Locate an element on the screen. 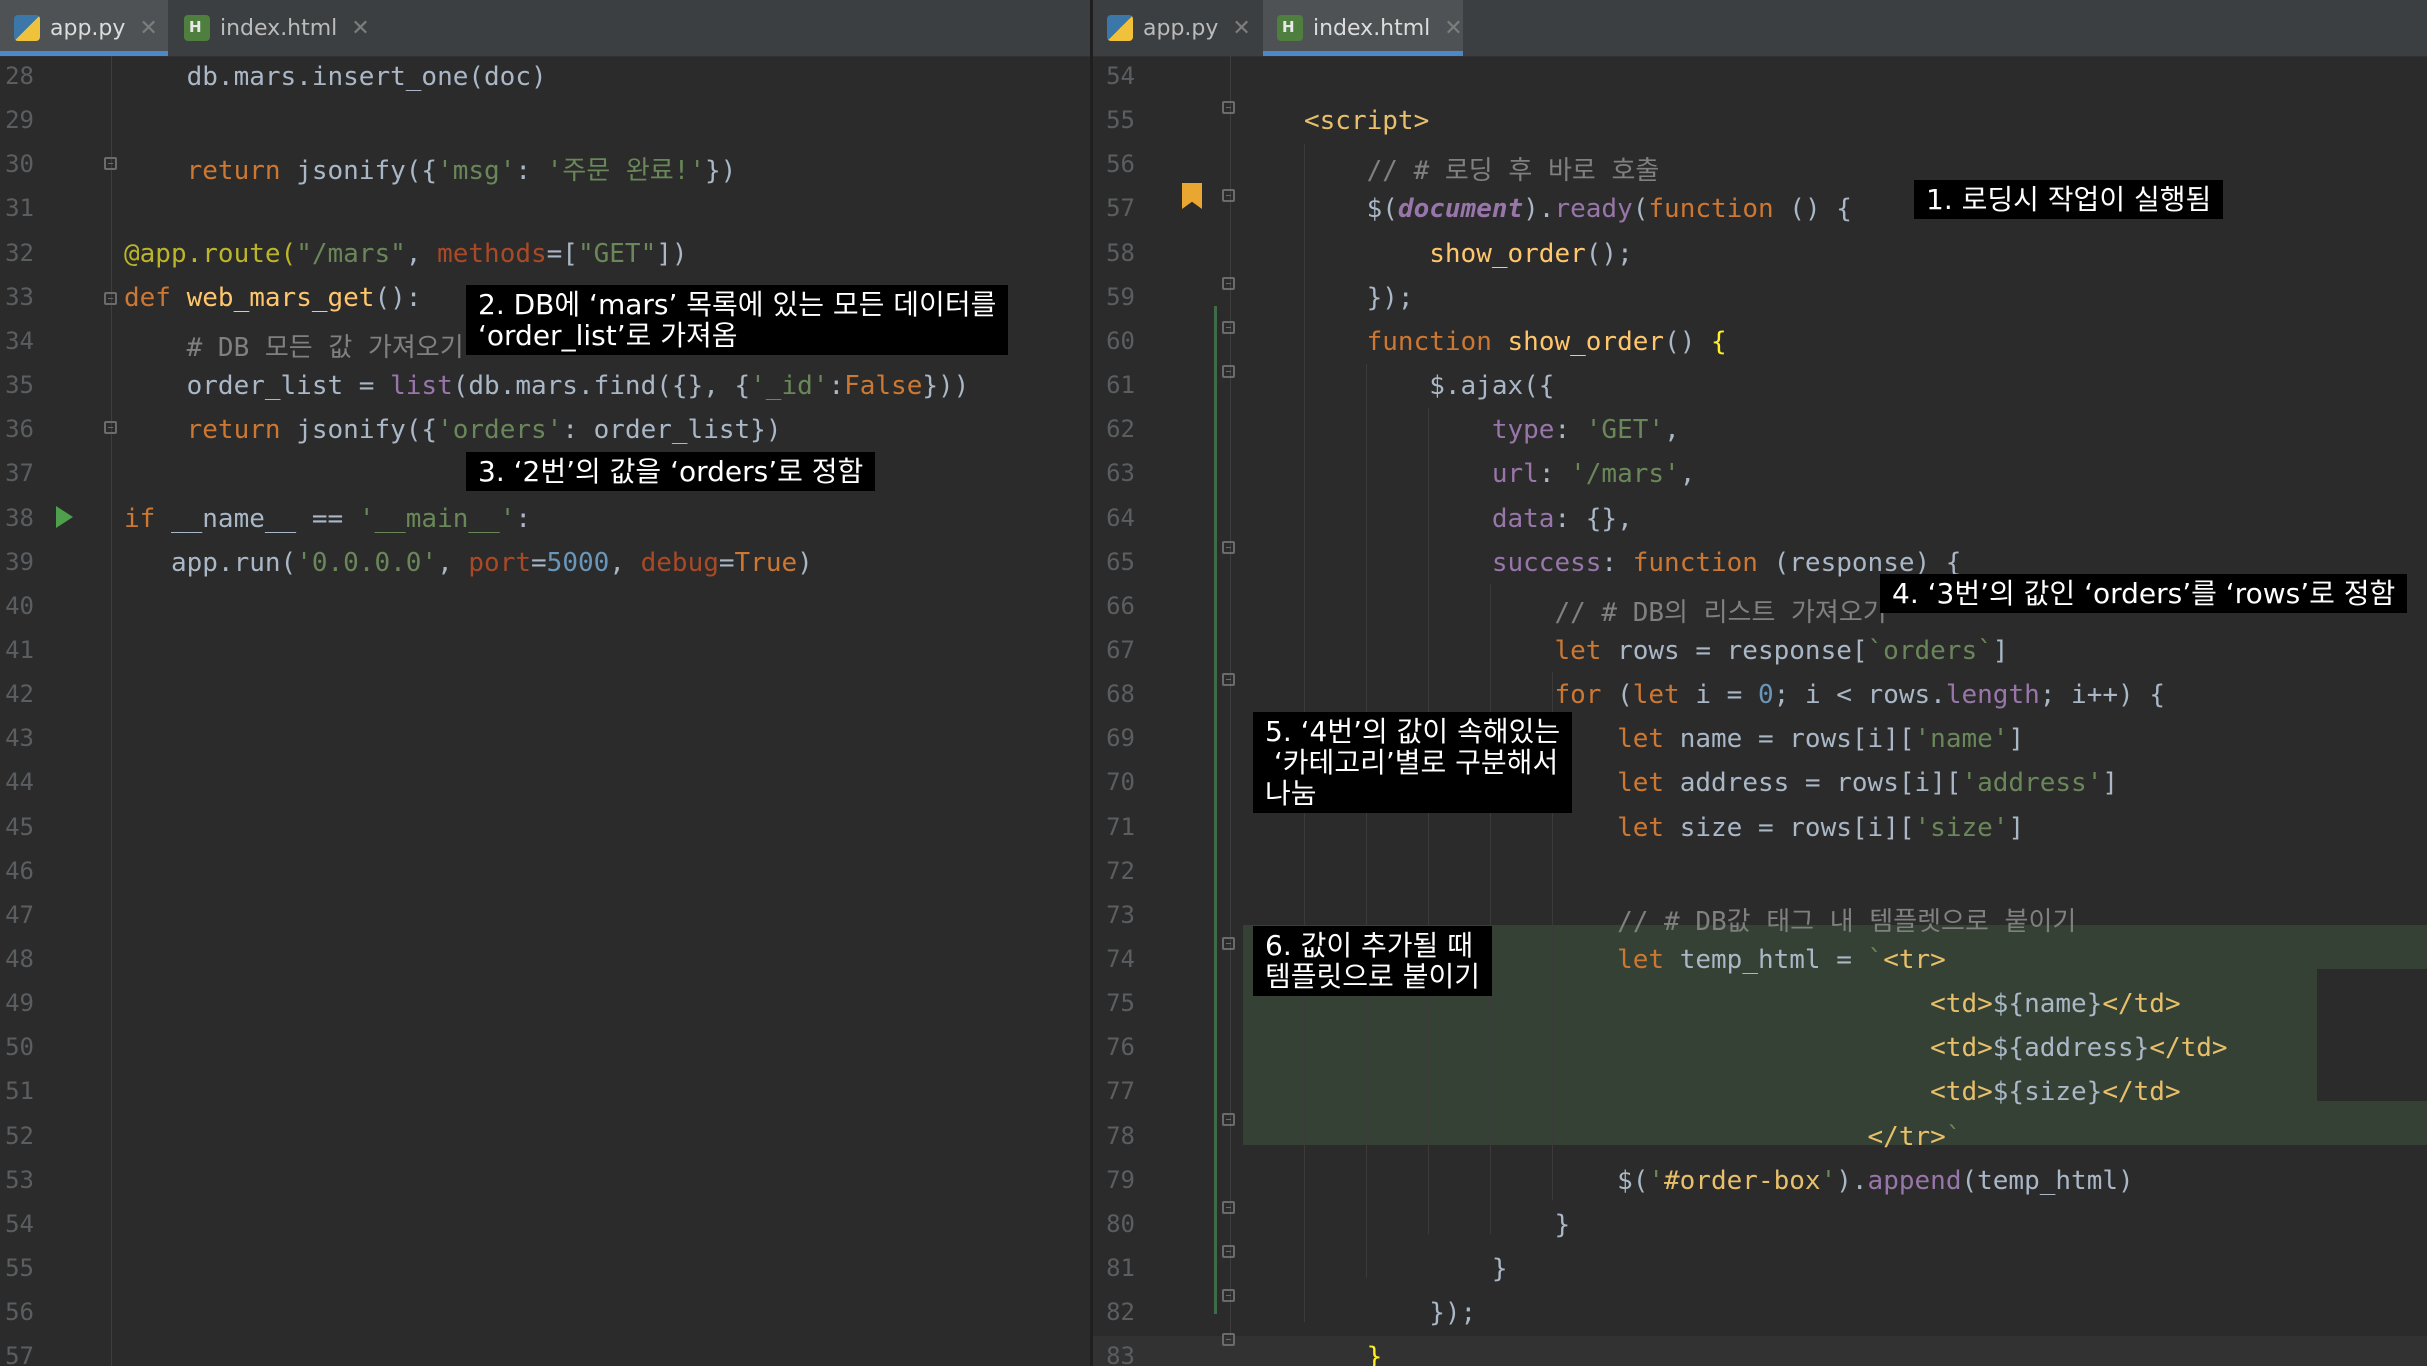 The width and height of the screenshot is (2427, 1366). code-token: ${name} is located at coordinates (2047, 1004).